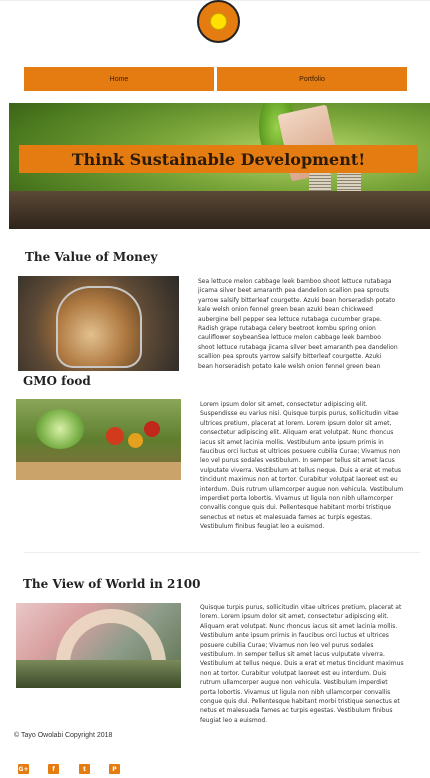 The height and width of the screenshot is (778, 430). What do you see at coordinates (114, 769) in the screenshot?
I see `pinterest-icon: P` at bounding box center [114, 769].